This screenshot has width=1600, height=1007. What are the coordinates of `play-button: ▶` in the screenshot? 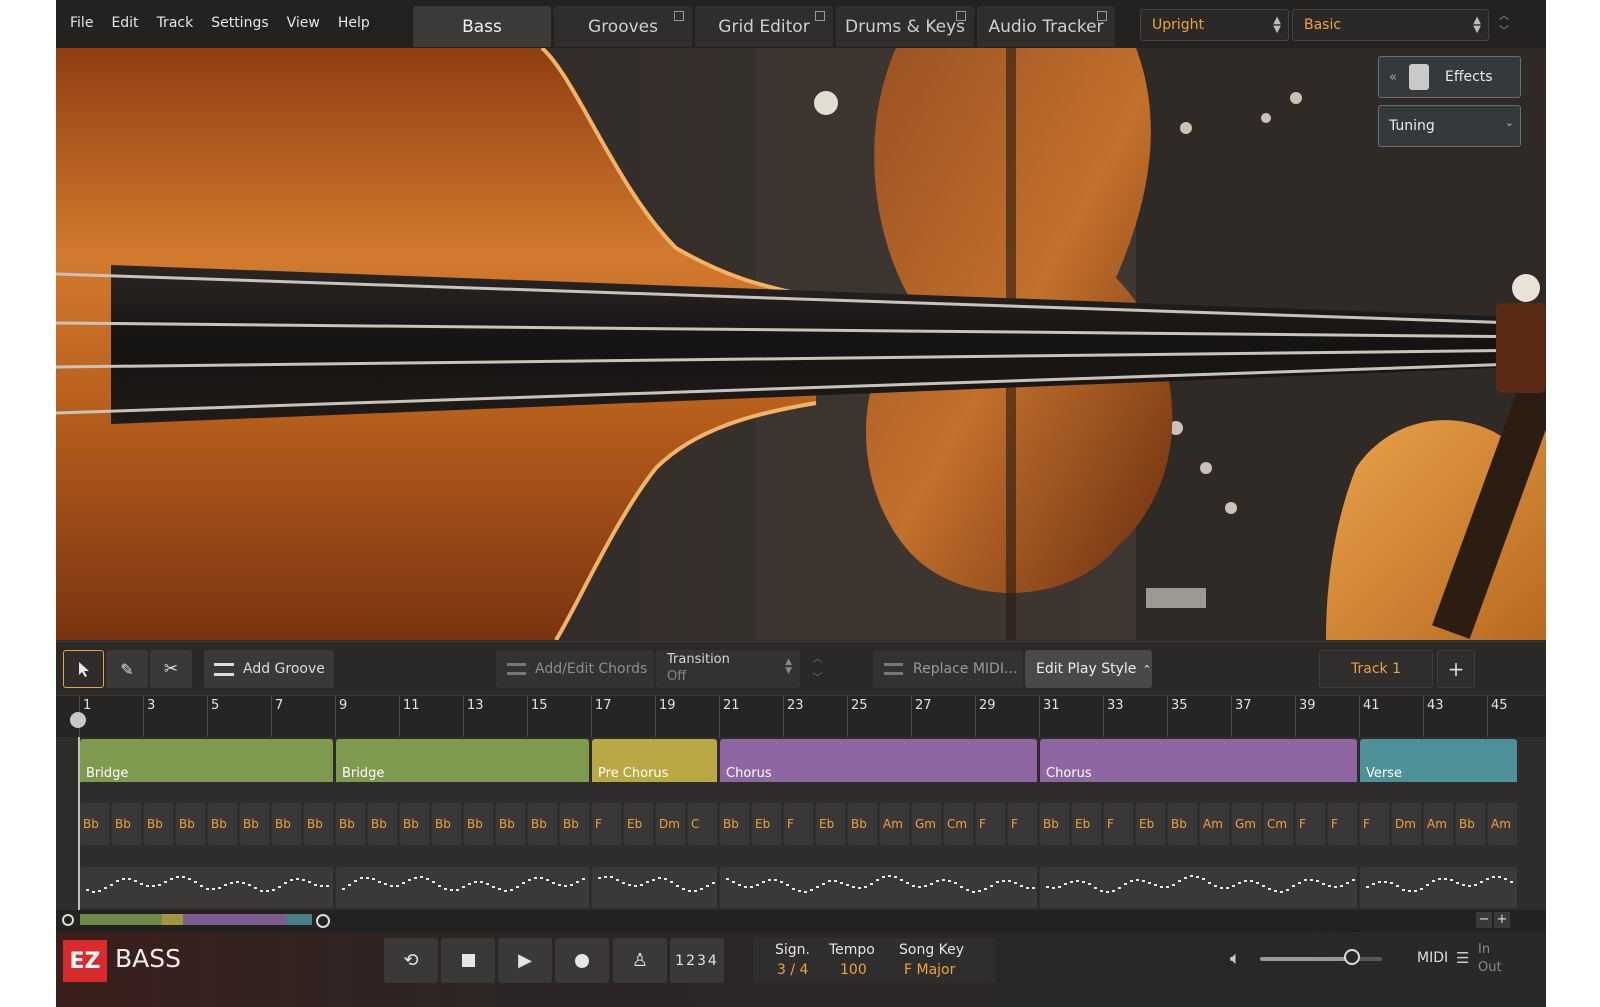 It's located at (525, 960).